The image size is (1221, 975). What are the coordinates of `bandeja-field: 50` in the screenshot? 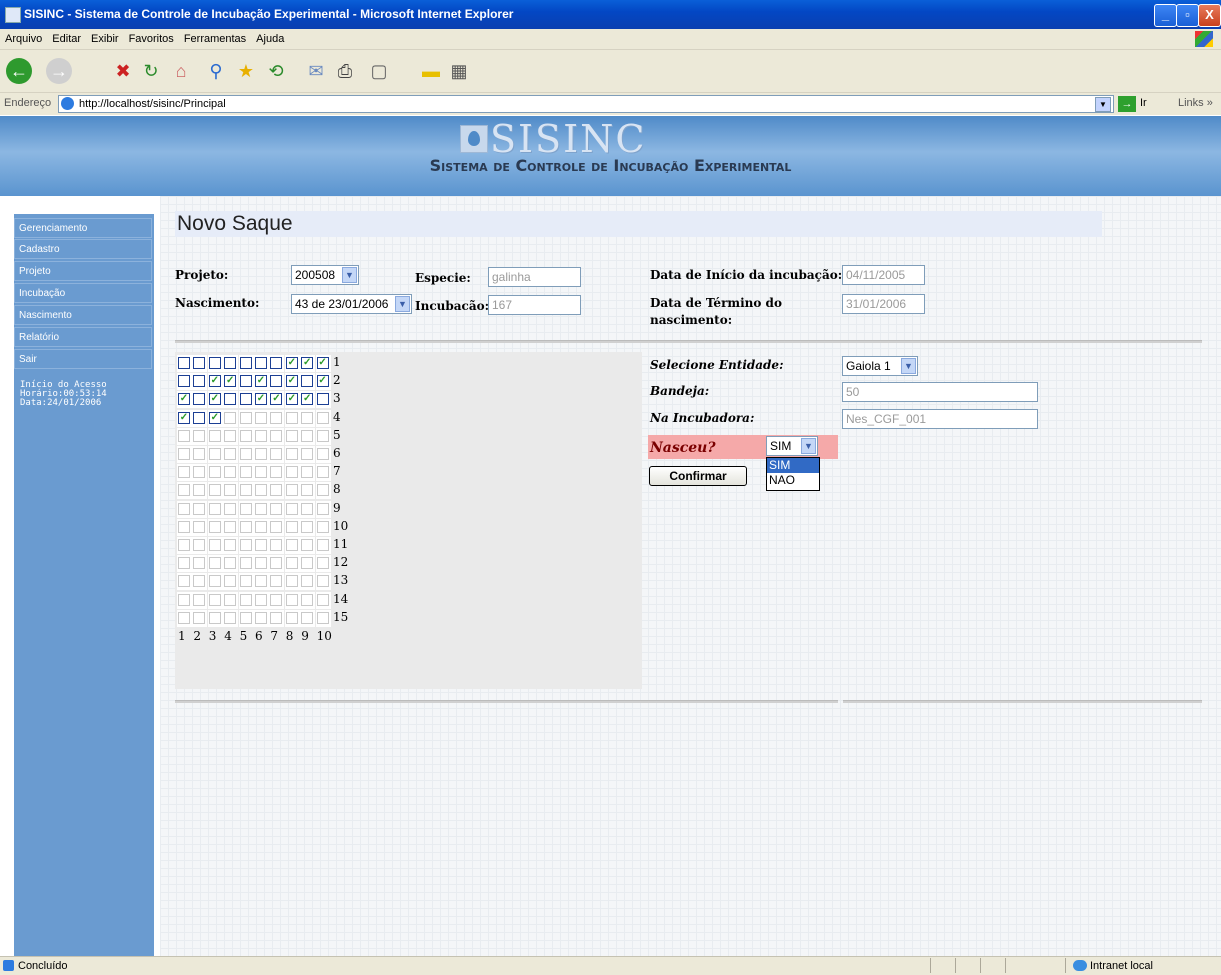 It's located at (940, 392).